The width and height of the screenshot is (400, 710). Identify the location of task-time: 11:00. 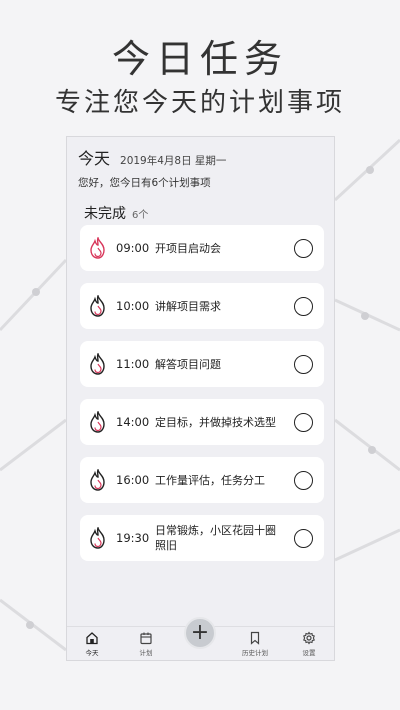
(133, 364).